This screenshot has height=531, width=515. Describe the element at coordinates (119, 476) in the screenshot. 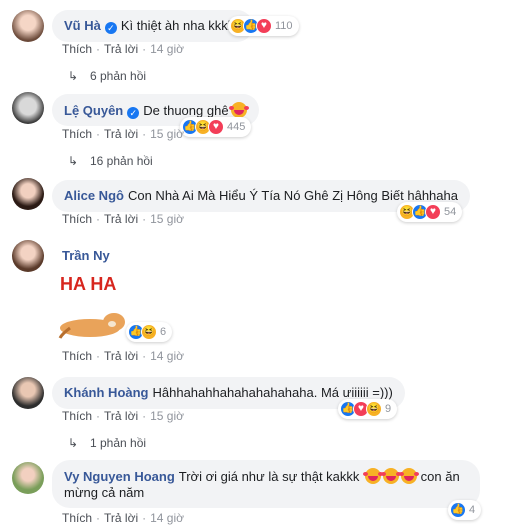

I see `commenter-name: Vy Nguyen Hoang` at that location.